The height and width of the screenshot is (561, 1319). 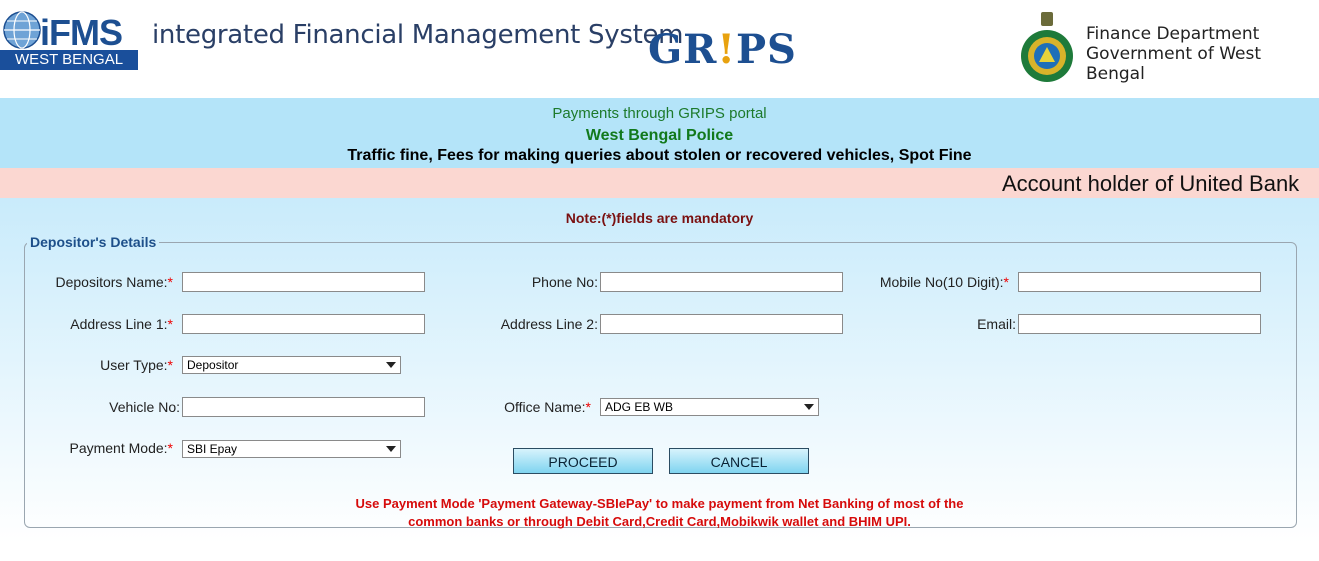 I want to click on system-title: integrated Financial Management System, so click(x=418, y=35).